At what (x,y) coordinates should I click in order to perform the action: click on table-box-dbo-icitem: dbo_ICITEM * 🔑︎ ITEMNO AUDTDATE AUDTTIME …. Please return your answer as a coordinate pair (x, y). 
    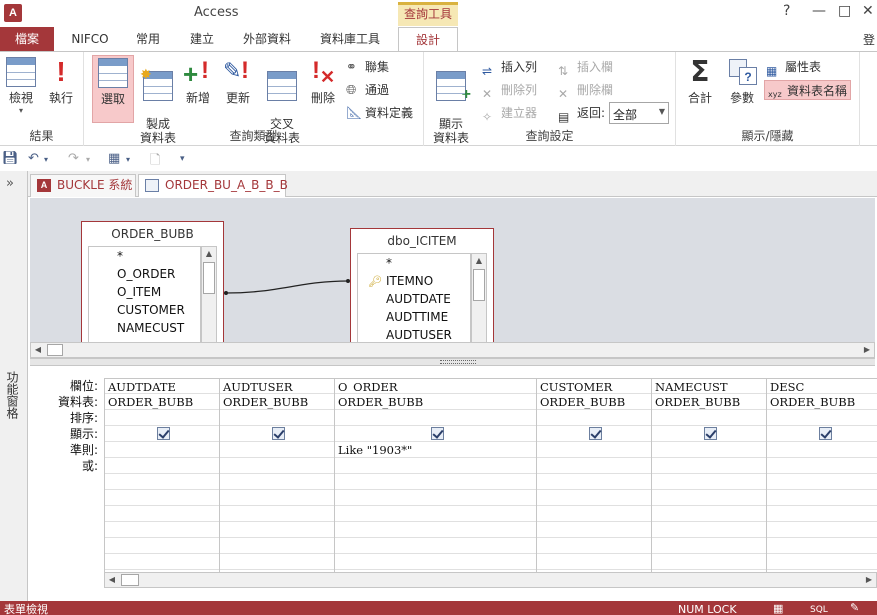
    Looking at the image, I should click on (422, 285).